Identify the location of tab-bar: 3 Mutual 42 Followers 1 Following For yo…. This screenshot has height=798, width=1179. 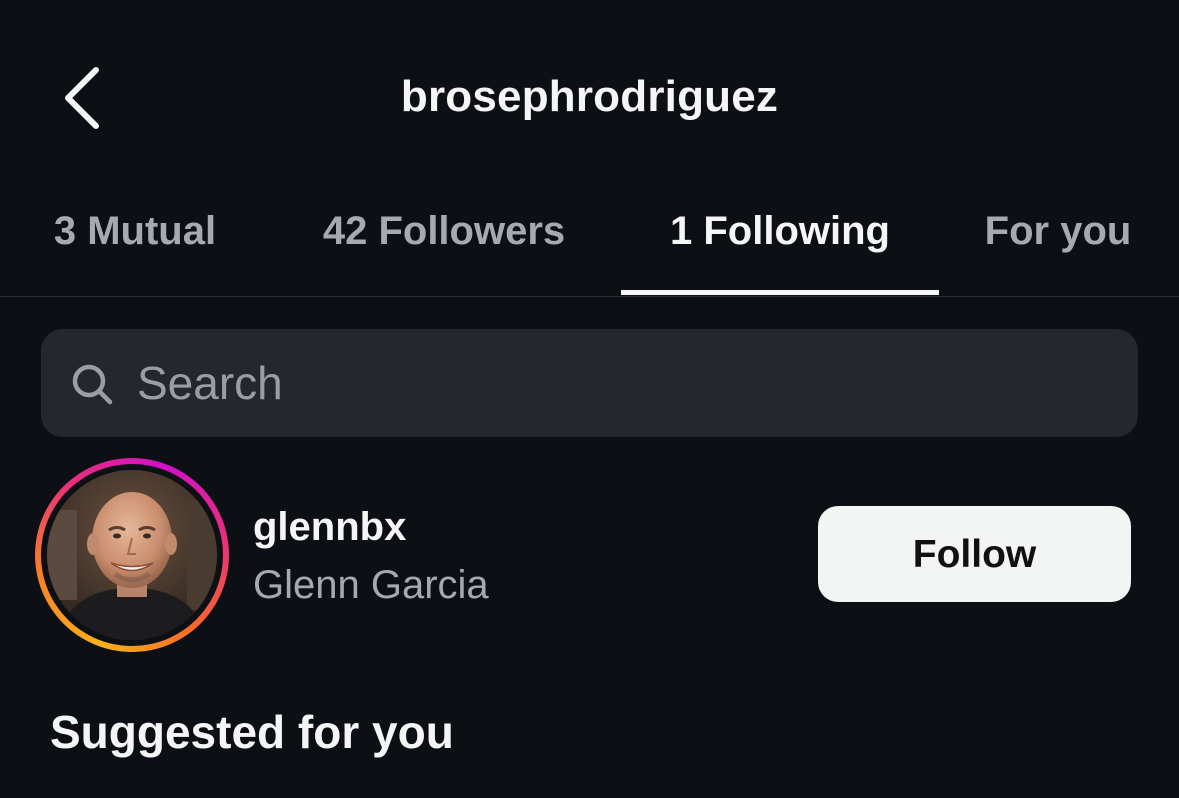
(589, 243).